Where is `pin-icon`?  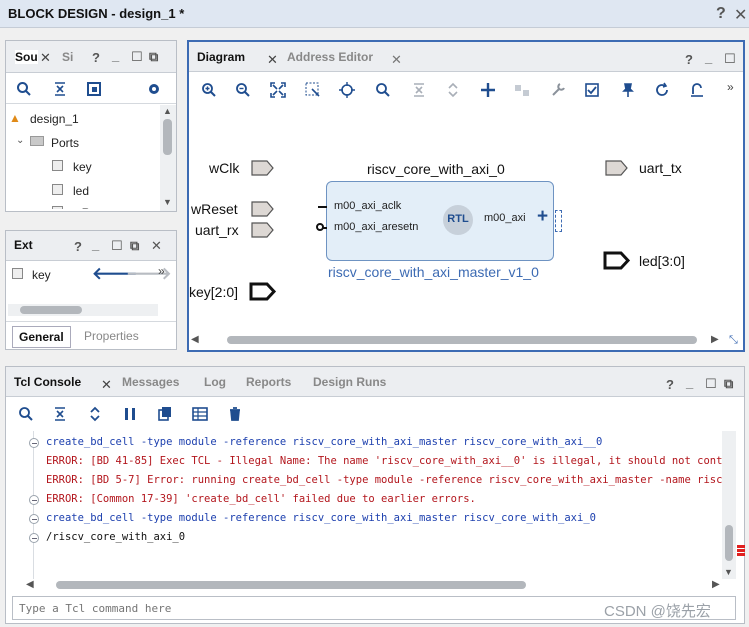
pin-icon is located at coordinates (627, 90).